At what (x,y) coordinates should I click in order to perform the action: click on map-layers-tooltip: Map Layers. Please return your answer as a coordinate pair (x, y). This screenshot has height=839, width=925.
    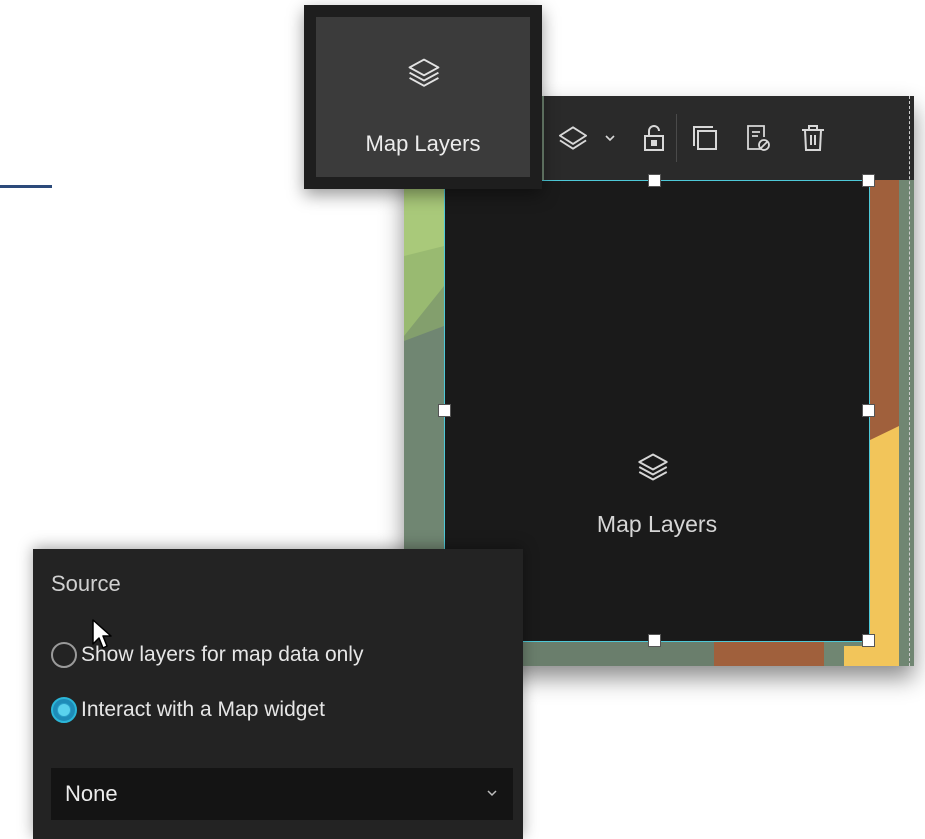
    Looking at the image, I should click on (423, 97).